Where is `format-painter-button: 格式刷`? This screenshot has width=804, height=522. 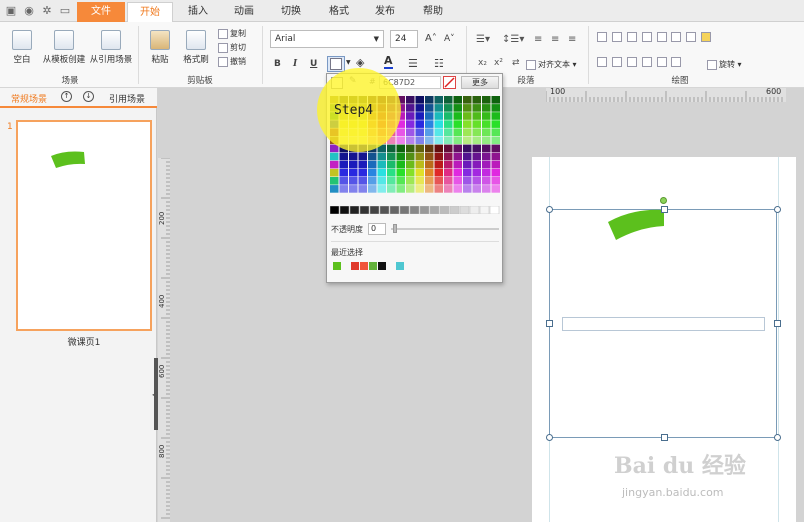 format-painter-button: 格式刷 is located at coordinates (196, 47).